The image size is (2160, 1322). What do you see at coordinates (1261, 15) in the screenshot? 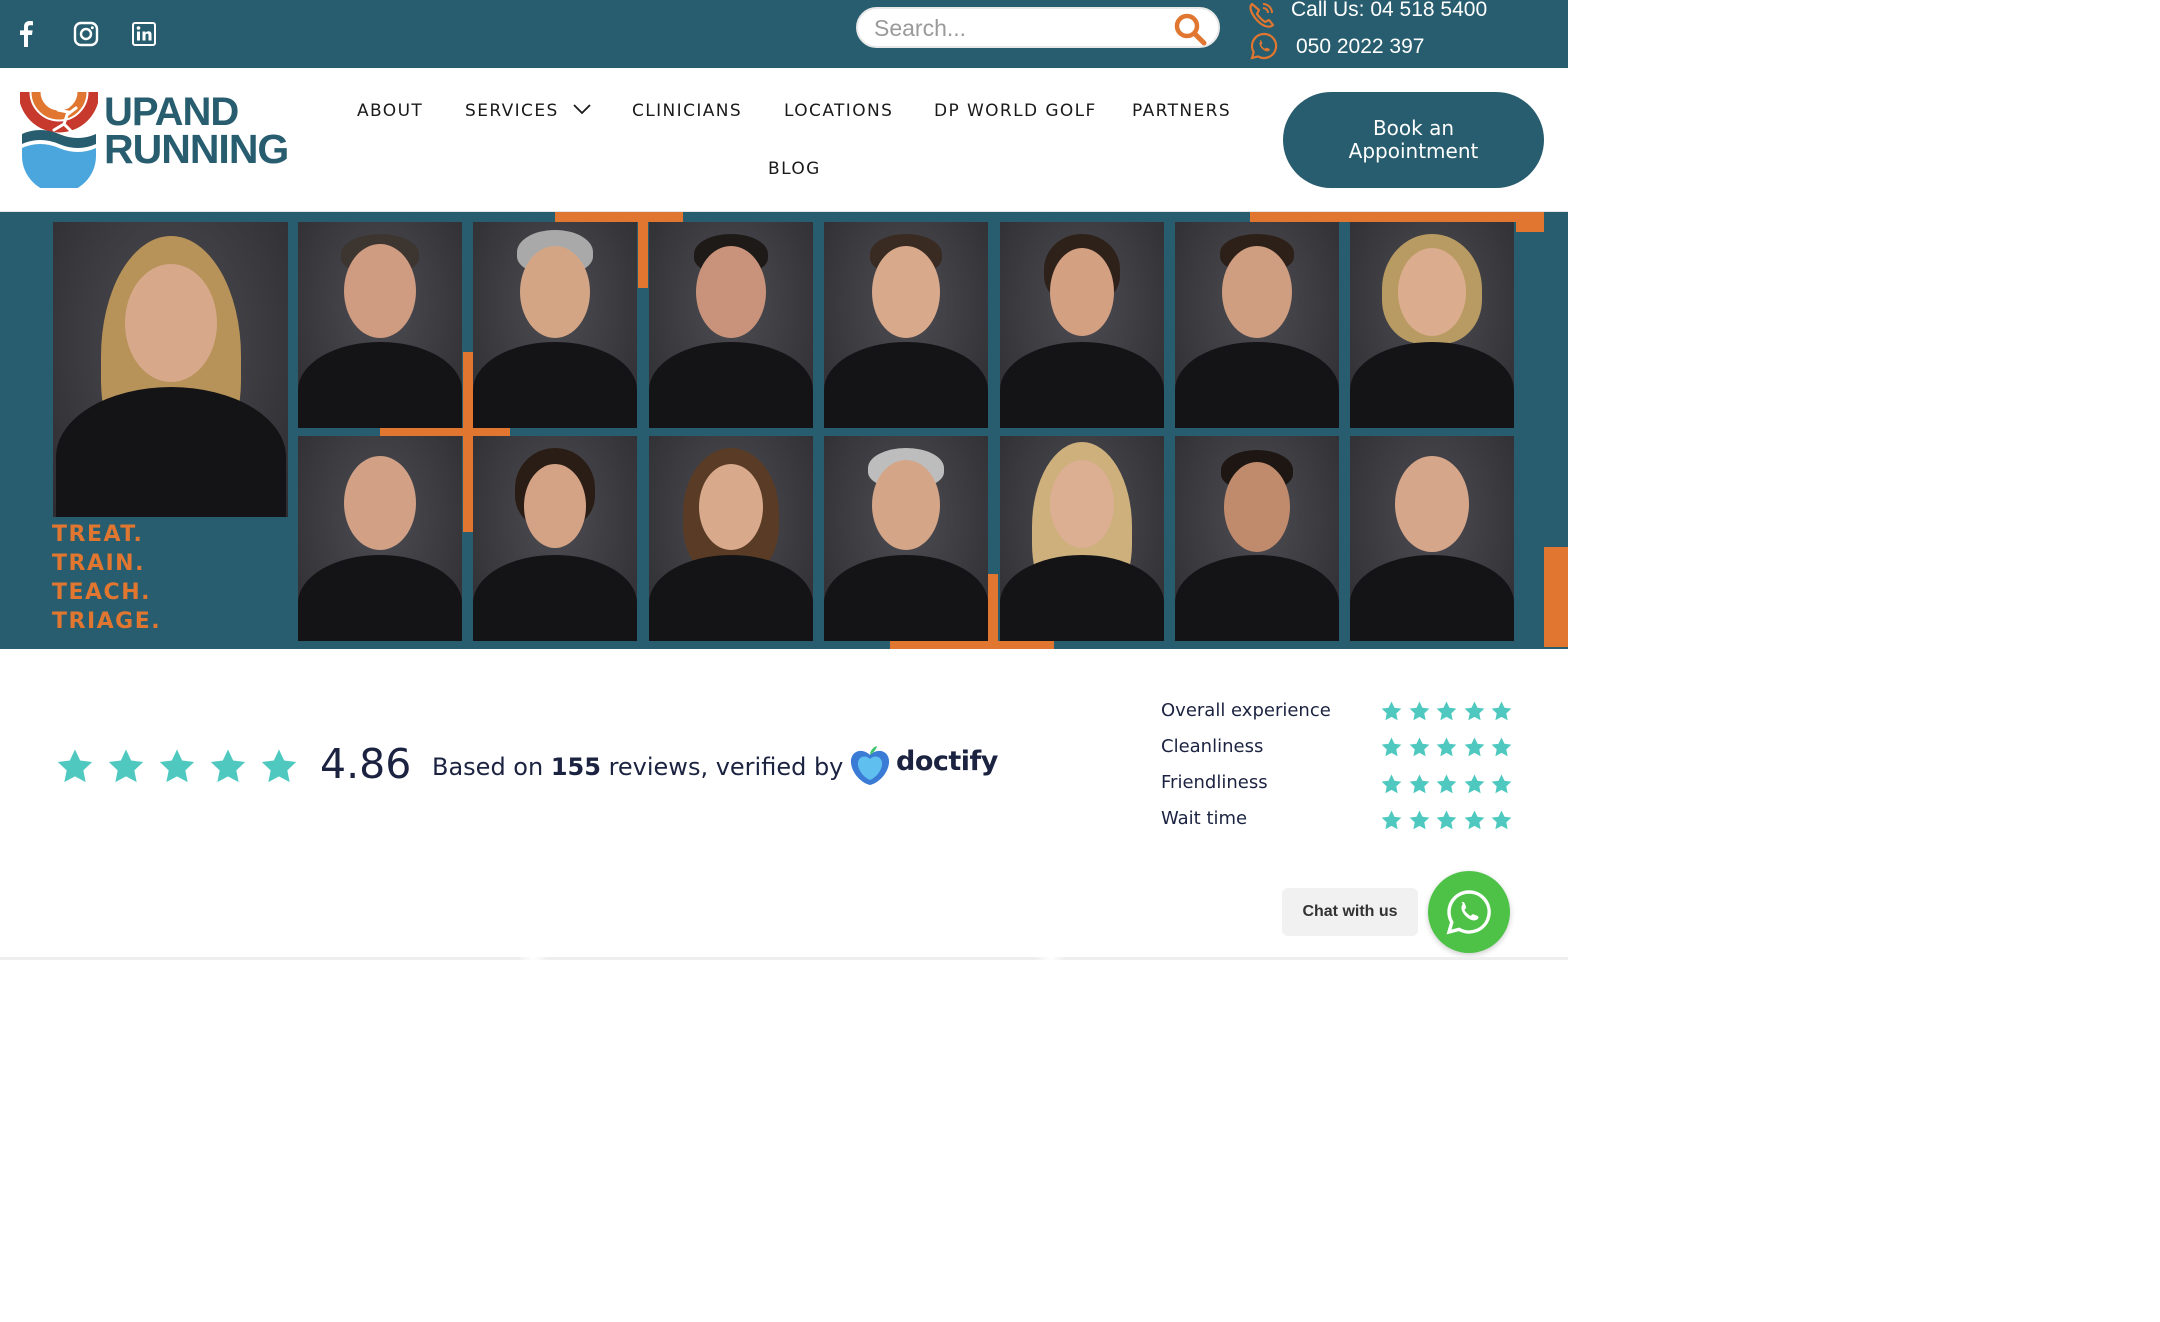
I see `phone-icon` at bounding box center [1261, 15].